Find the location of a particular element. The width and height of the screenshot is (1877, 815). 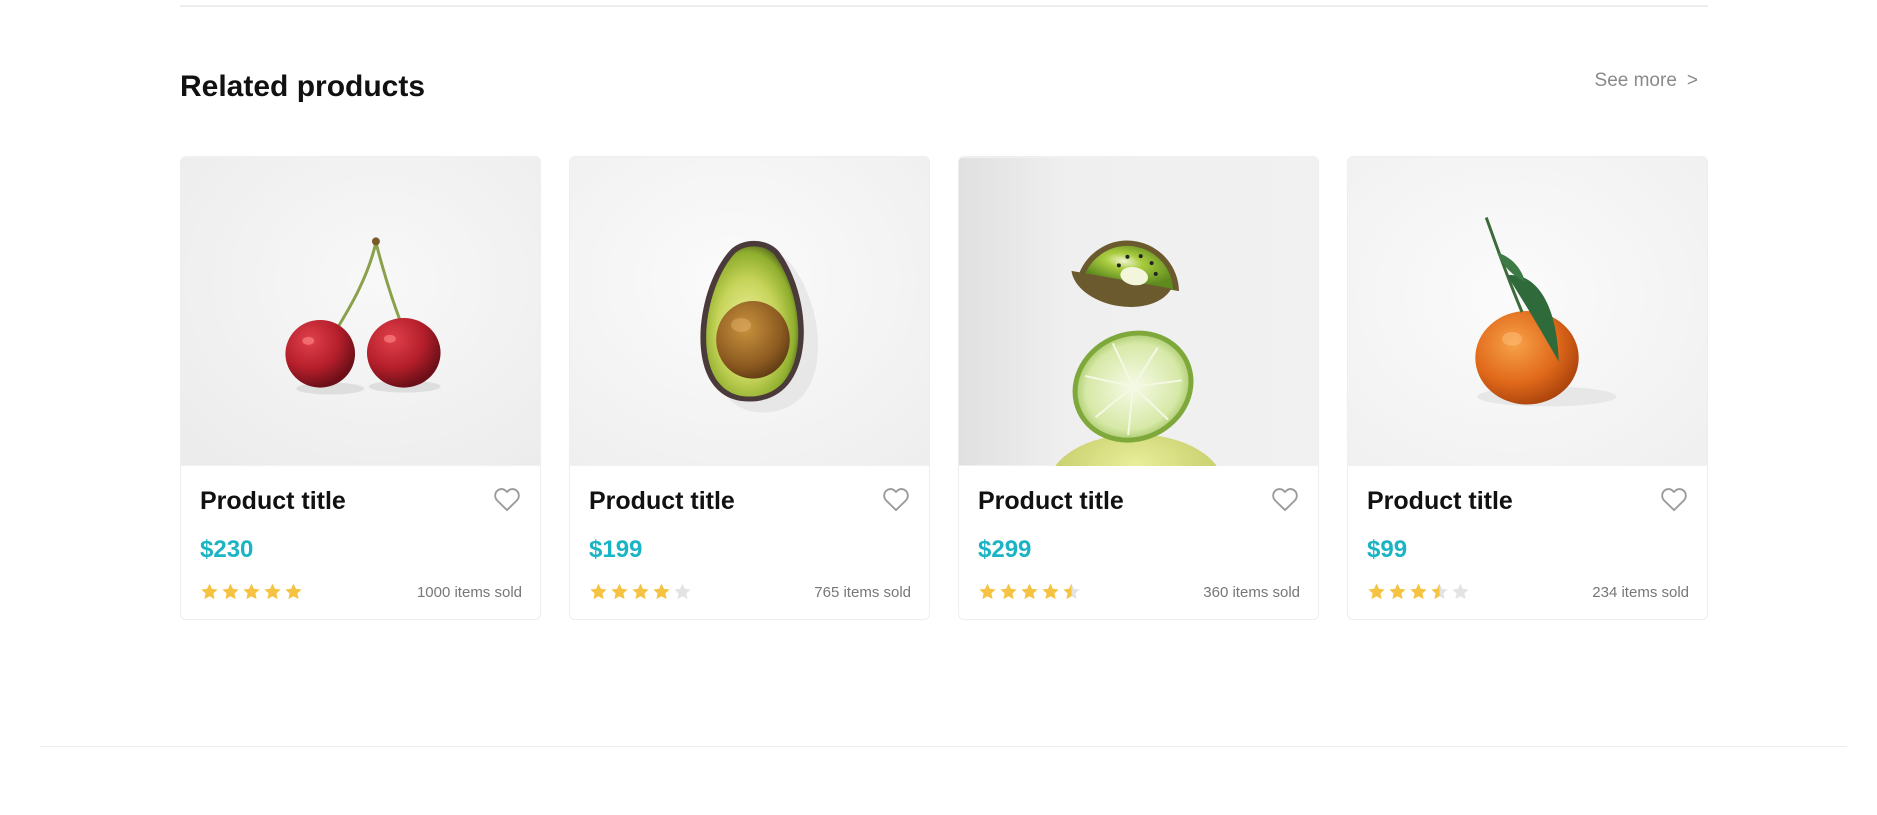

items-sold: 765 items sold is located at coordinates (862, 592).